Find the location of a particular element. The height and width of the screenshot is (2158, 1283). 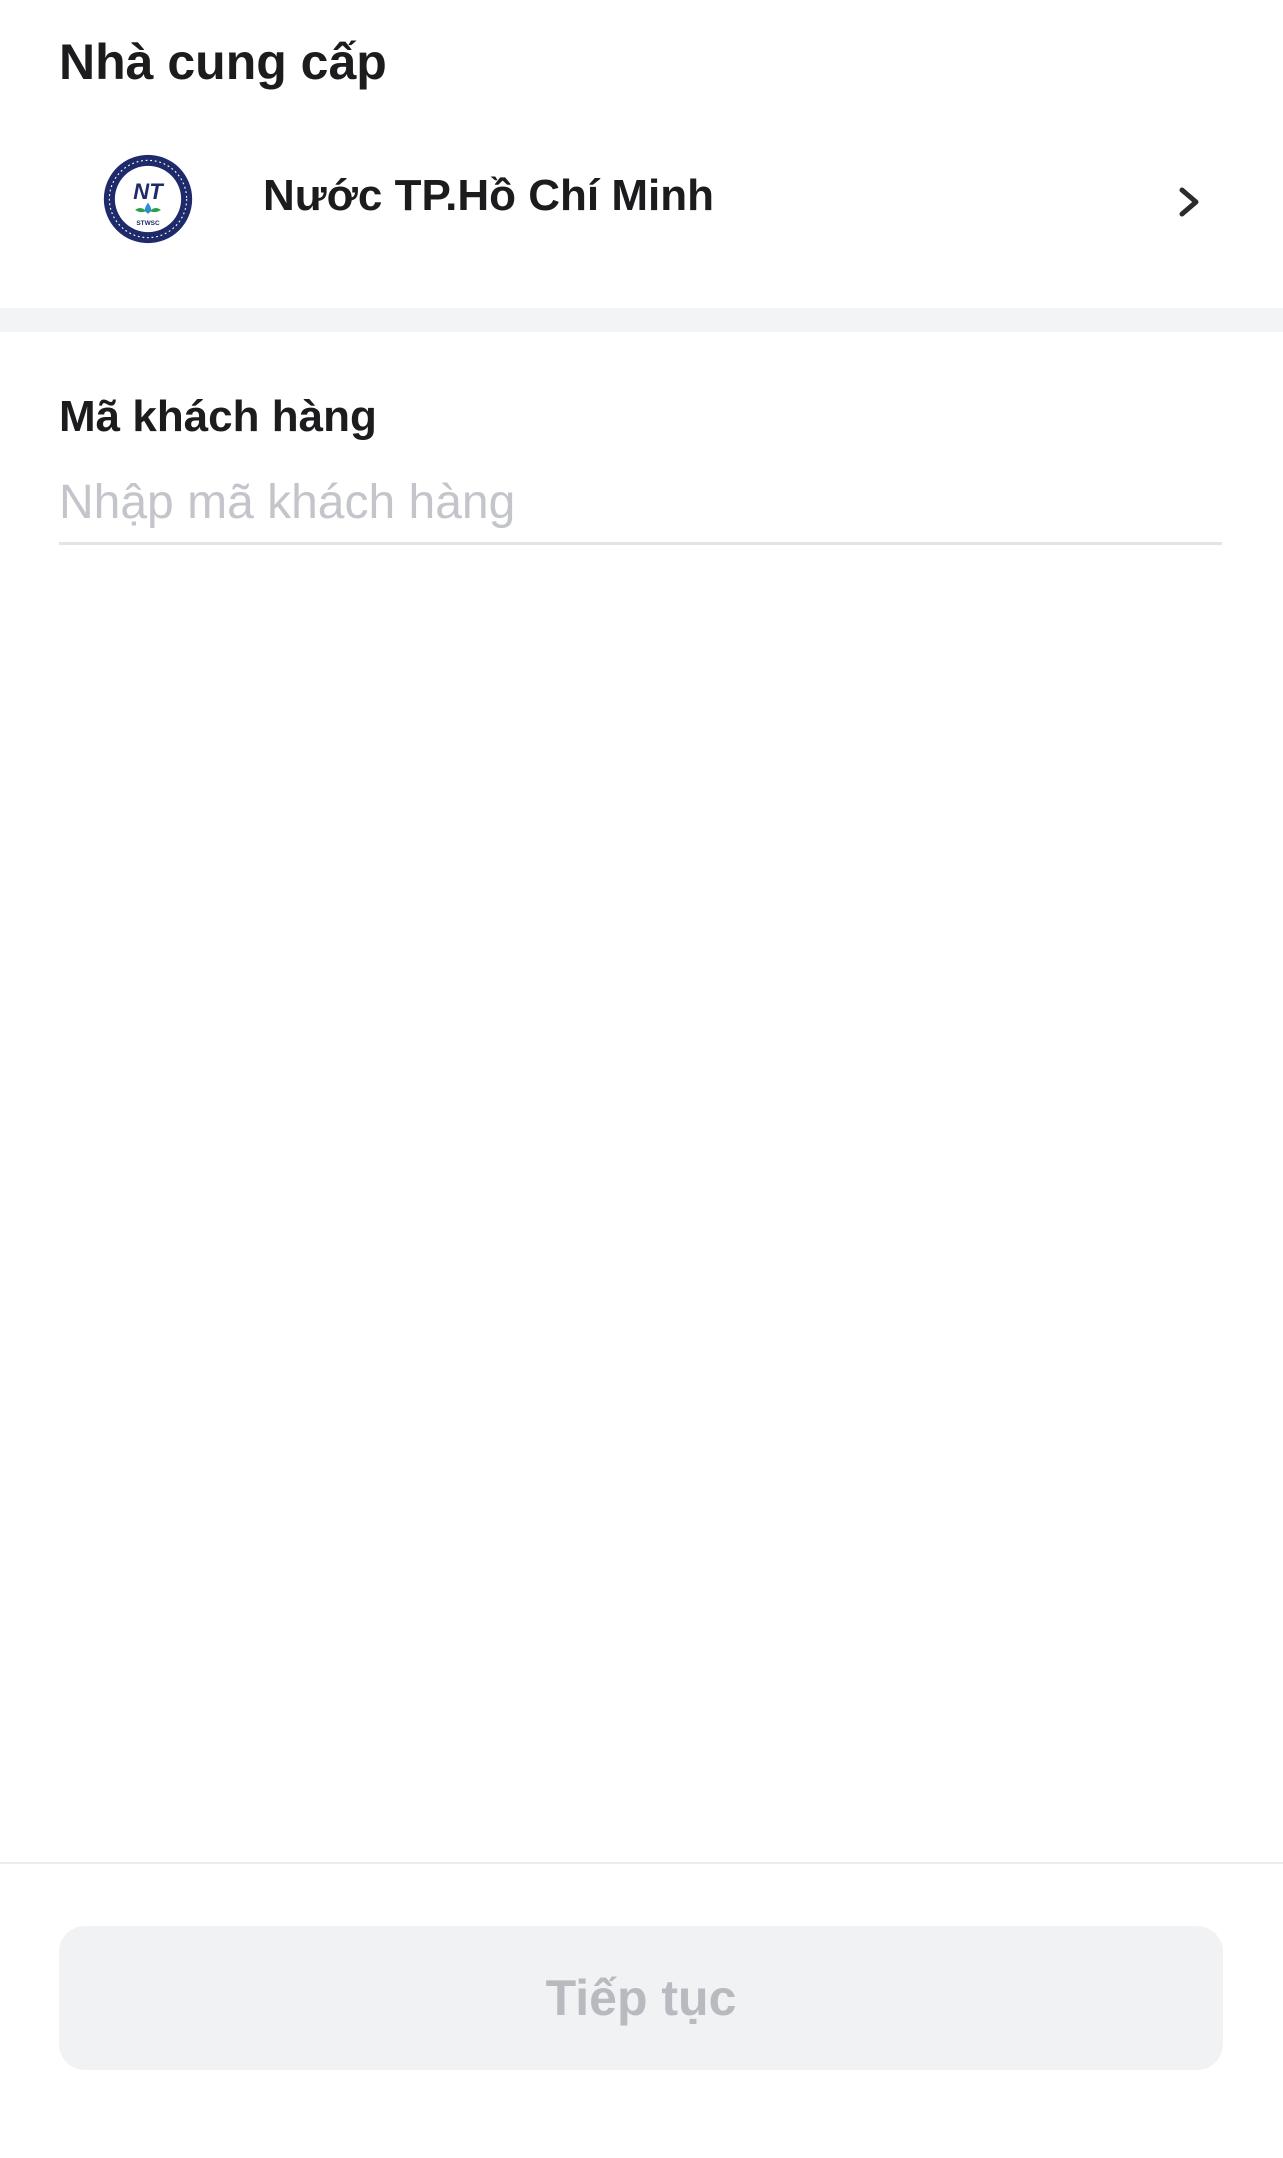

logo-subtext: STWSC is located at coordinates (148, 223).